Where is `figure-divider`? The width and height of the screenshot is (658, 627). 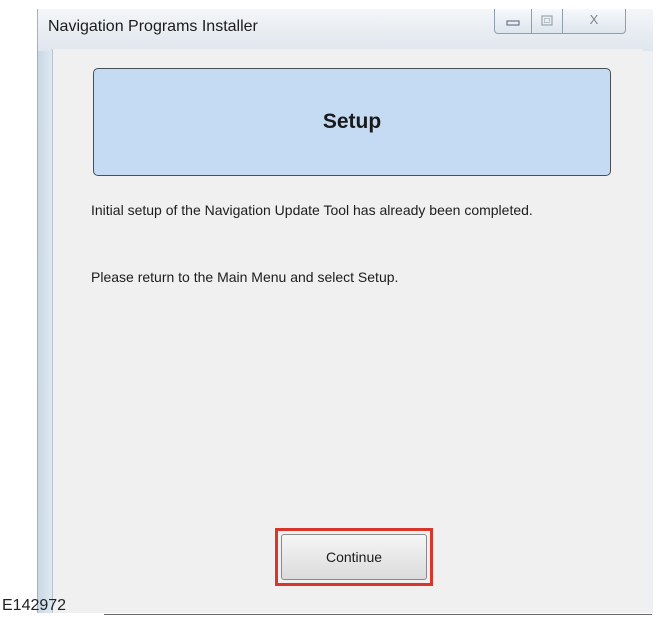 figure-divider is located at coordinates (378, 614).